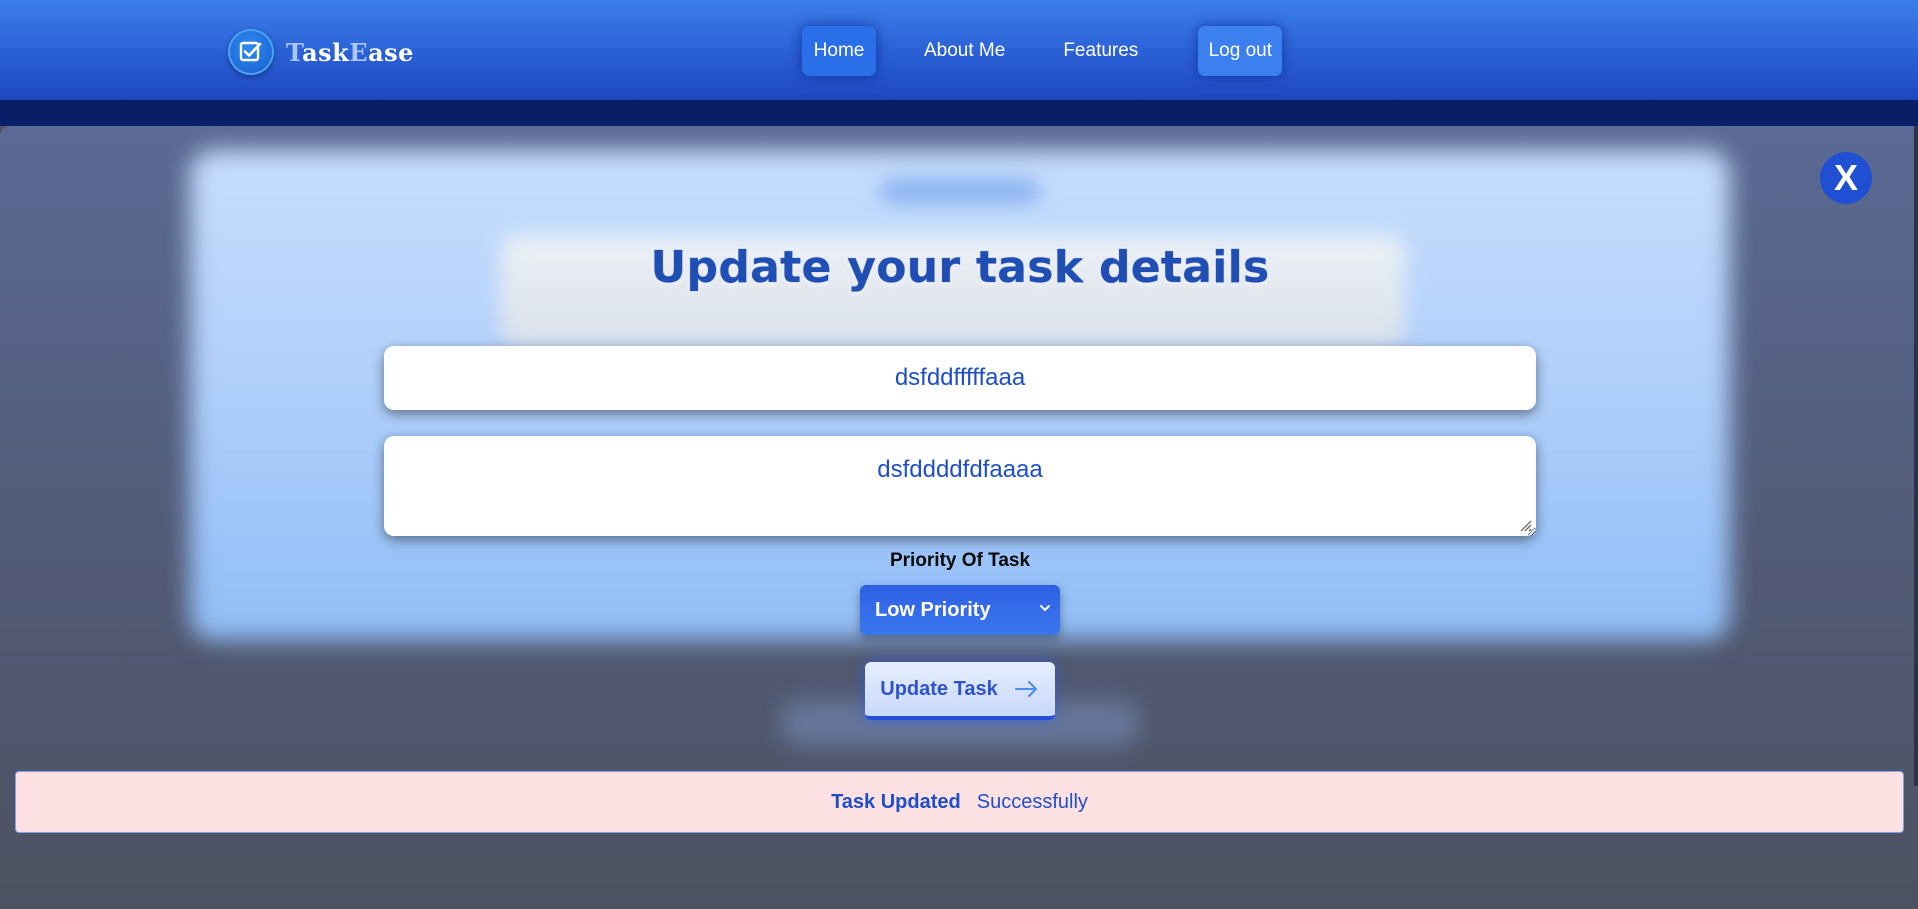  I want to click on priority-select: Low Priority, so click(960, 610).